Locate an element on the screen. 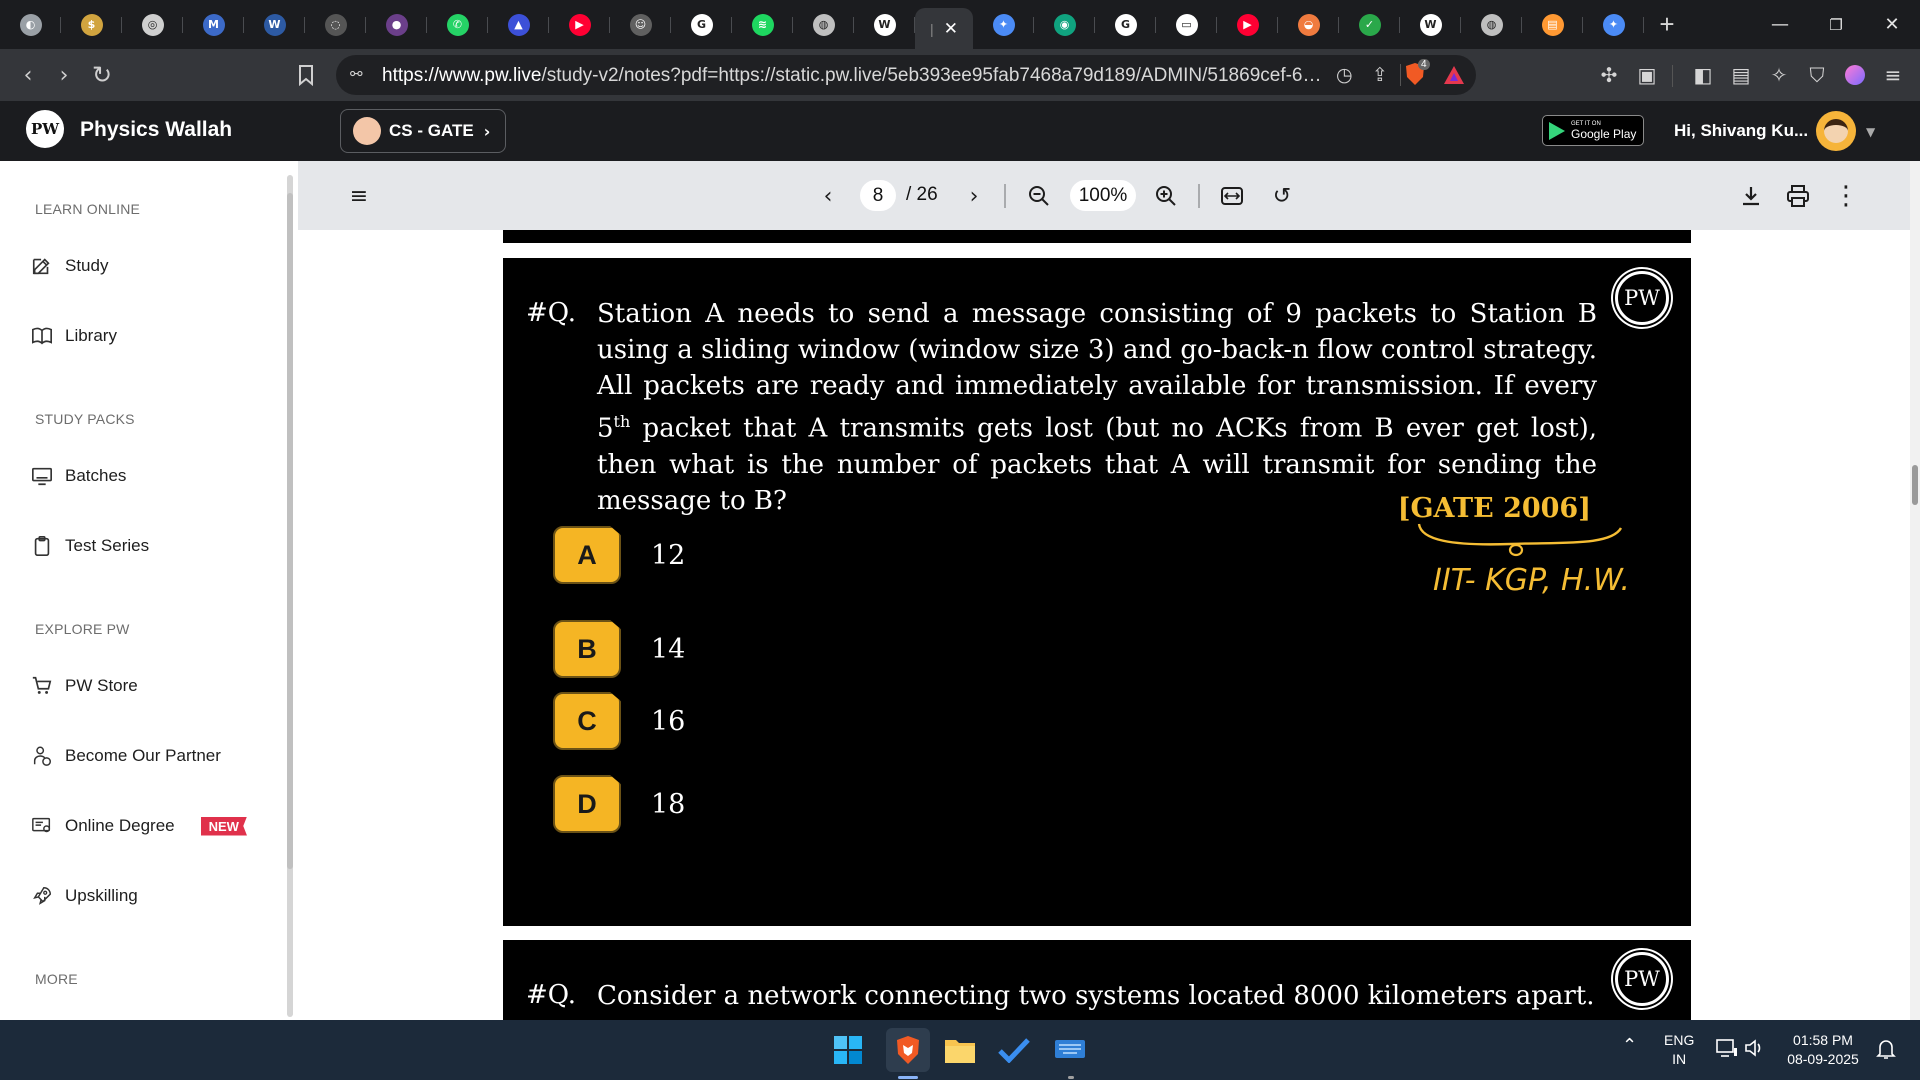 This screenshot has width=1920, height=1080. menu-icon: ≡ is located at coordinates (1893, 75).